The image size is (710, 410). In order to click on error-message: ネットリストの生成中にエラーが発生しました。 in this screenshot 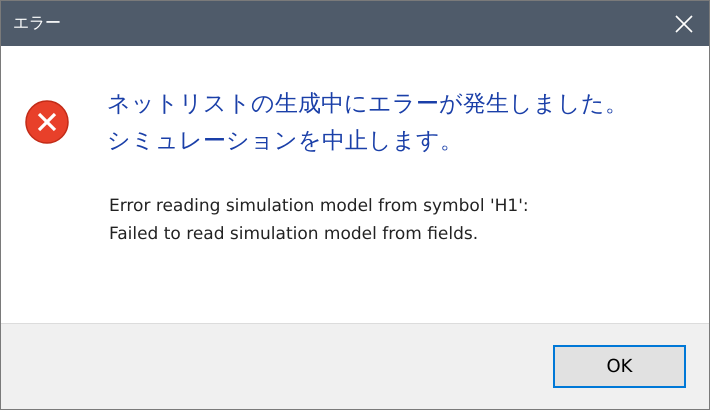, I will do `click(367, 104)`.